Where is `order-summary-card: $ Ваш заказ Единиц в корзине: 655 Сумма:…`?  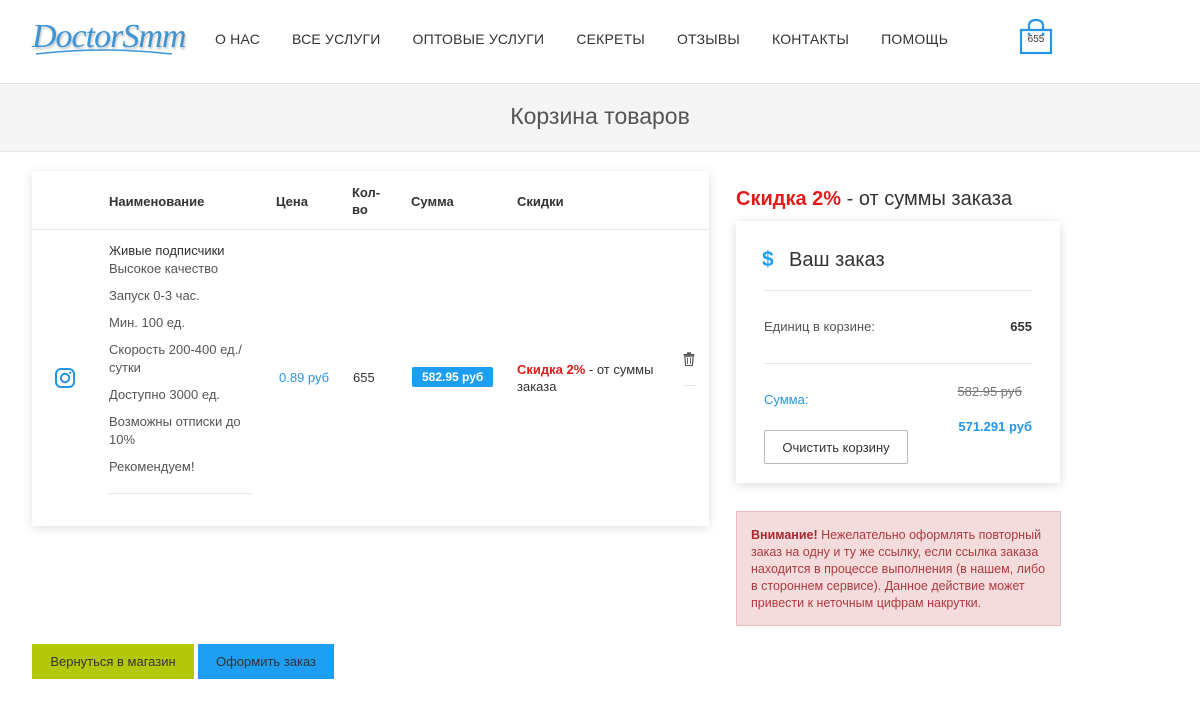 order-summary-card: $ Ваш заказ Единиц в корзине: 655 Сумма:… is located at coordinates (898, 352).